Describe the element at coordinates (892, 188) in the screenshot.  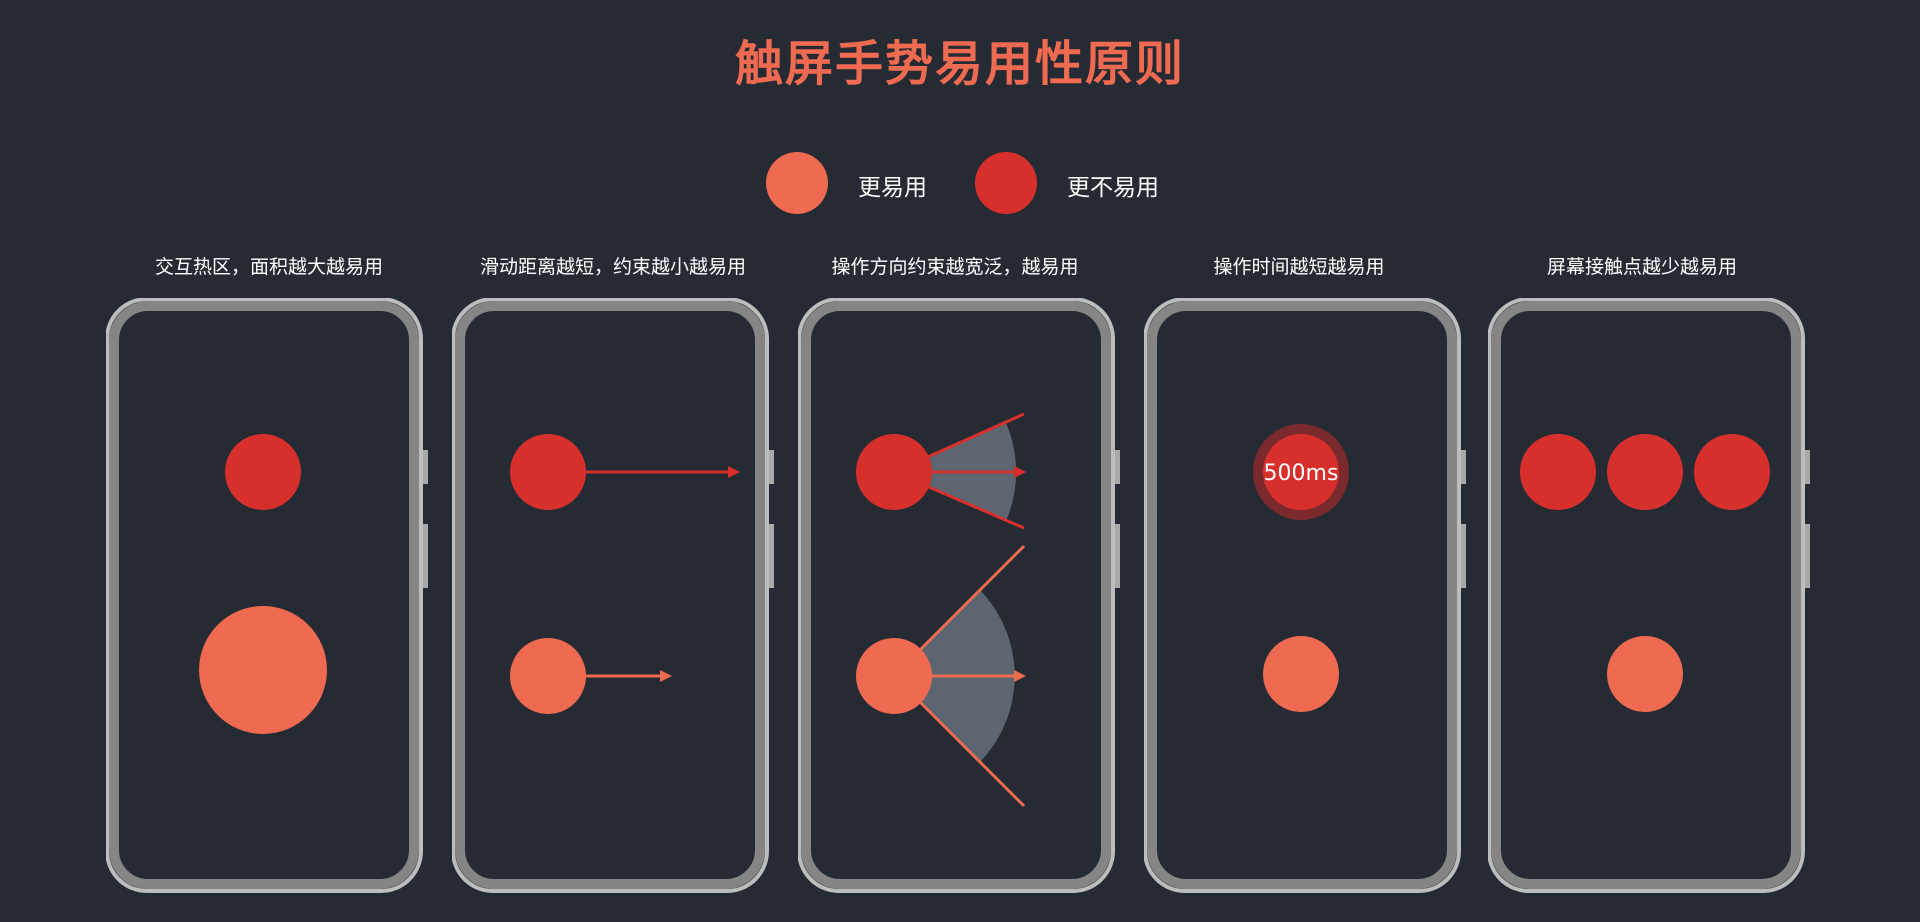
I see `legend-easy-label: 更易用` at that location.